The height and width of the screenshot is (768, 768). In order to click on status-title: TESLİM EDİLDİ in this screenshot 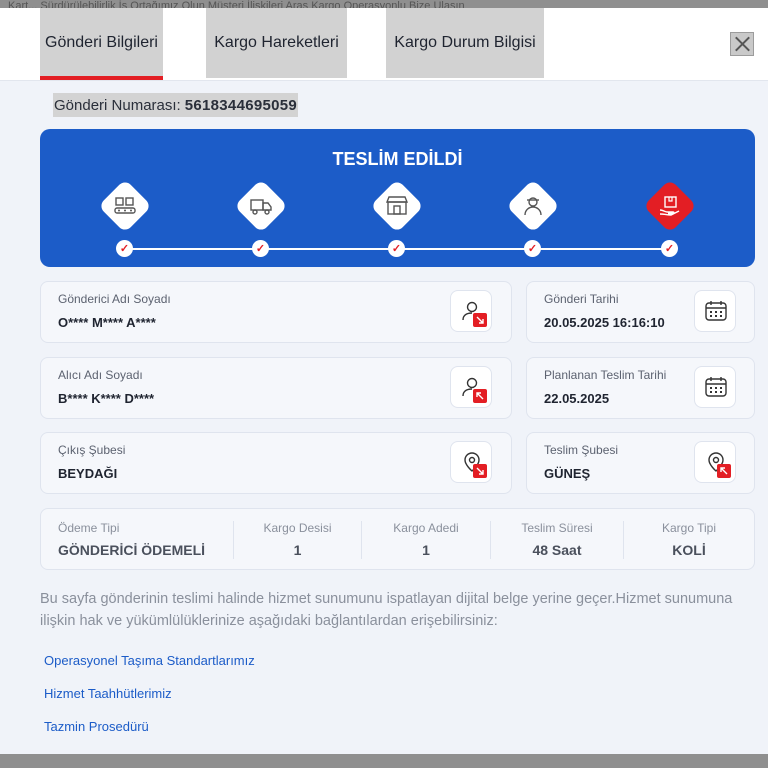, I will do `click(397, 159)`.